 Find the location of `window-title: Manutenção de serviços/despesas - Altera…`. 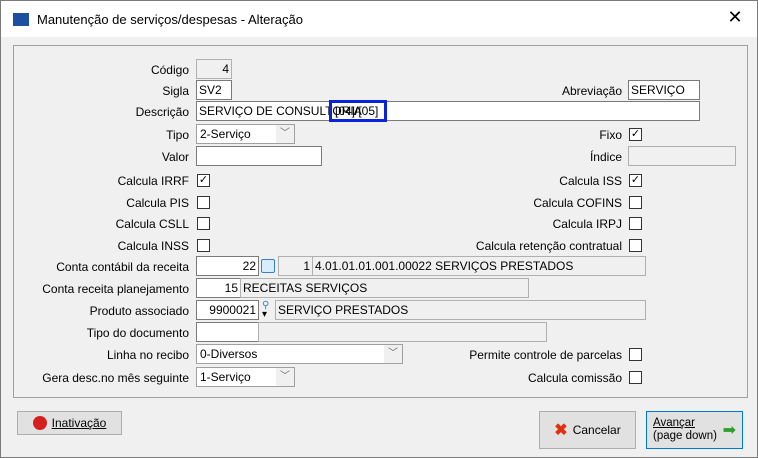

window-title: Manutenção de serviços/despesas - Altera… is located at coordinates (170, 19).